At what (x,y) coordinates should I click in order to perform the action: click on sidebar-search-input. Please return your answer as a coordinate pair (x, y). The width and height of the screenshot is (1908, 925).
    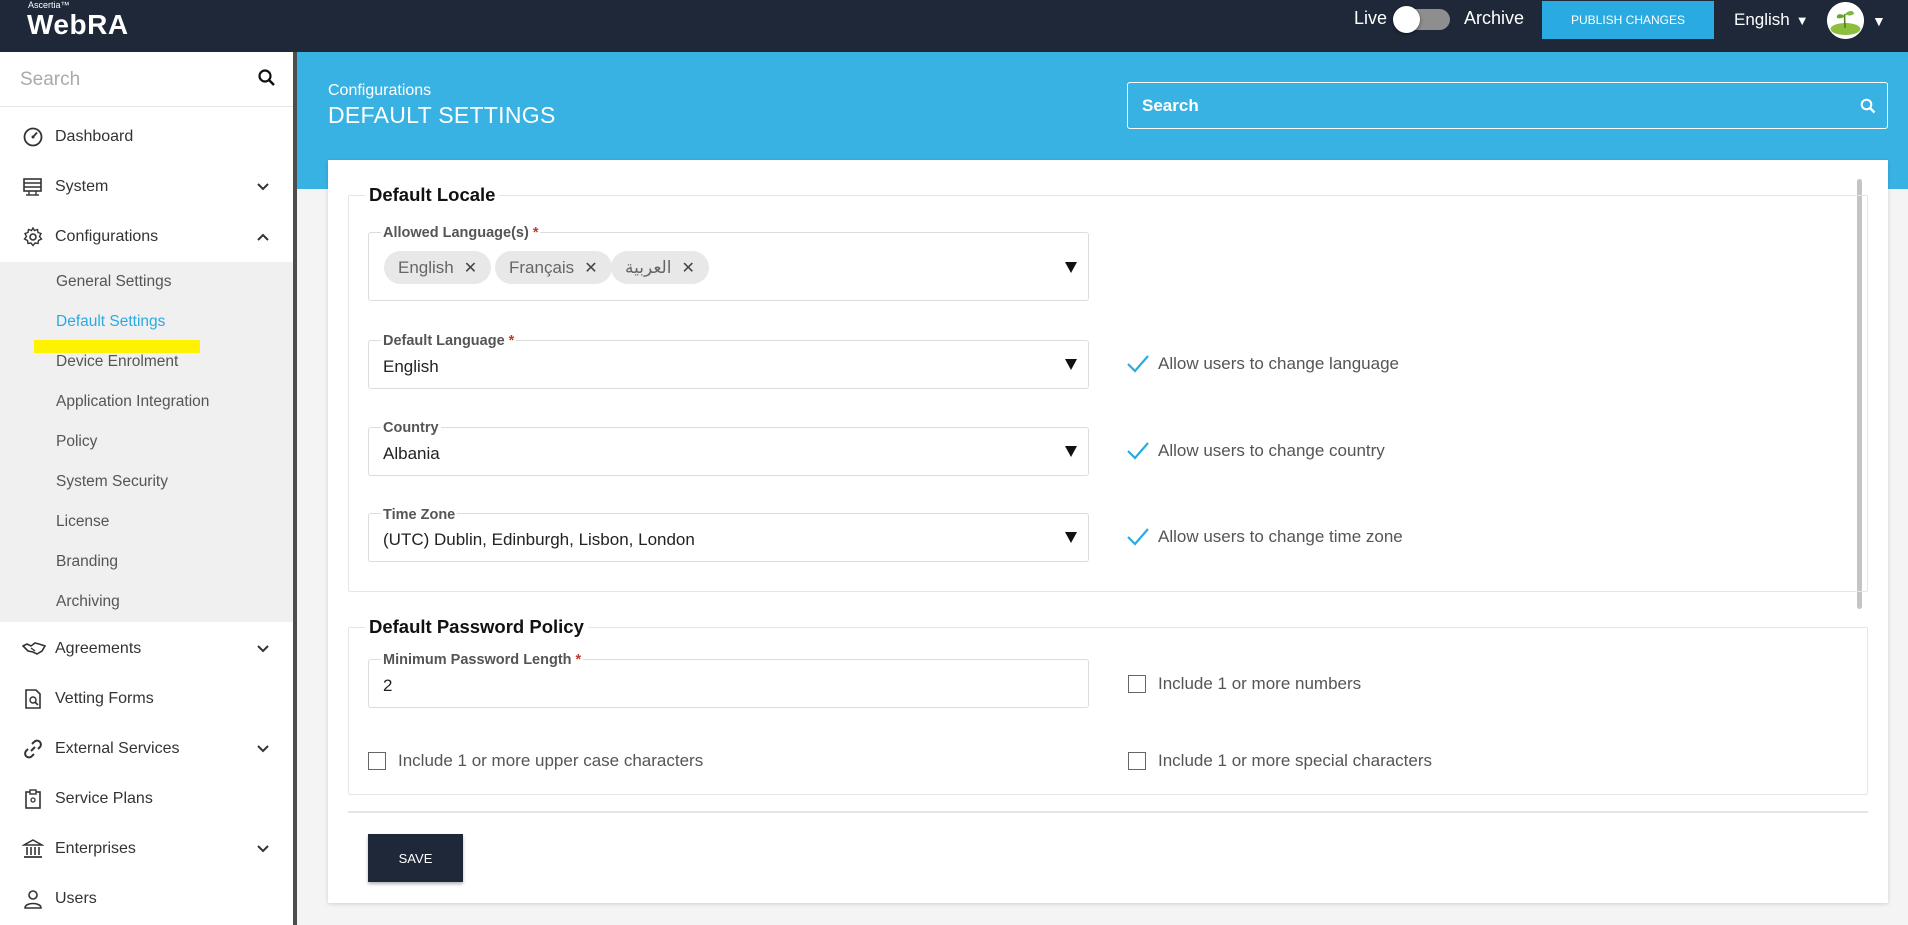
    Looking at the image, I should click on (135, 80).